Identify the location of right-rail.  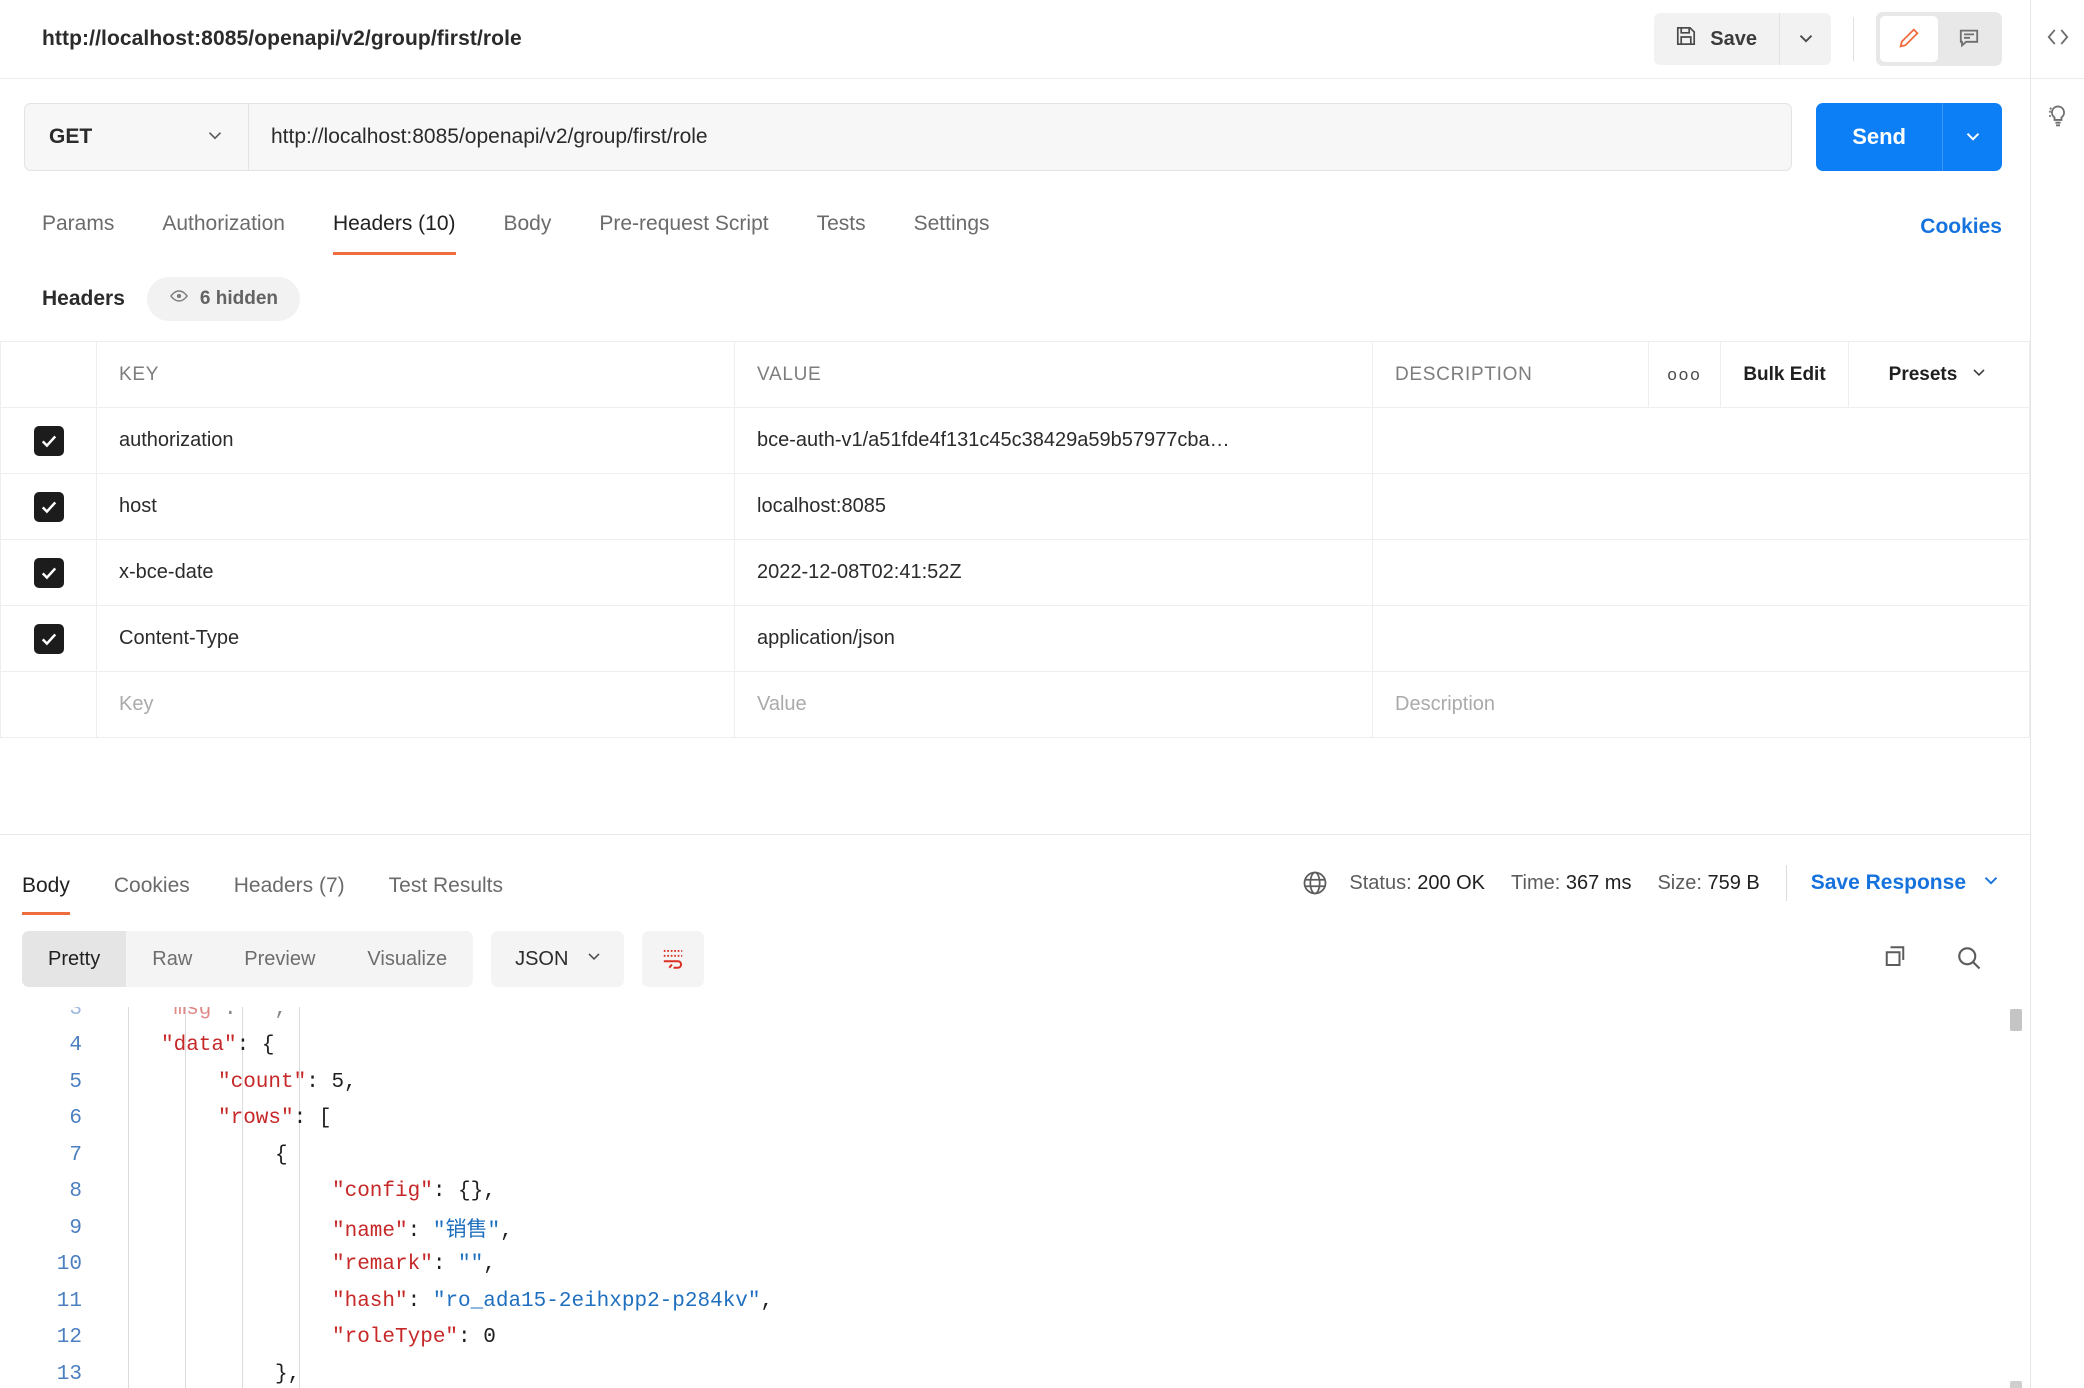
(2057, 694).